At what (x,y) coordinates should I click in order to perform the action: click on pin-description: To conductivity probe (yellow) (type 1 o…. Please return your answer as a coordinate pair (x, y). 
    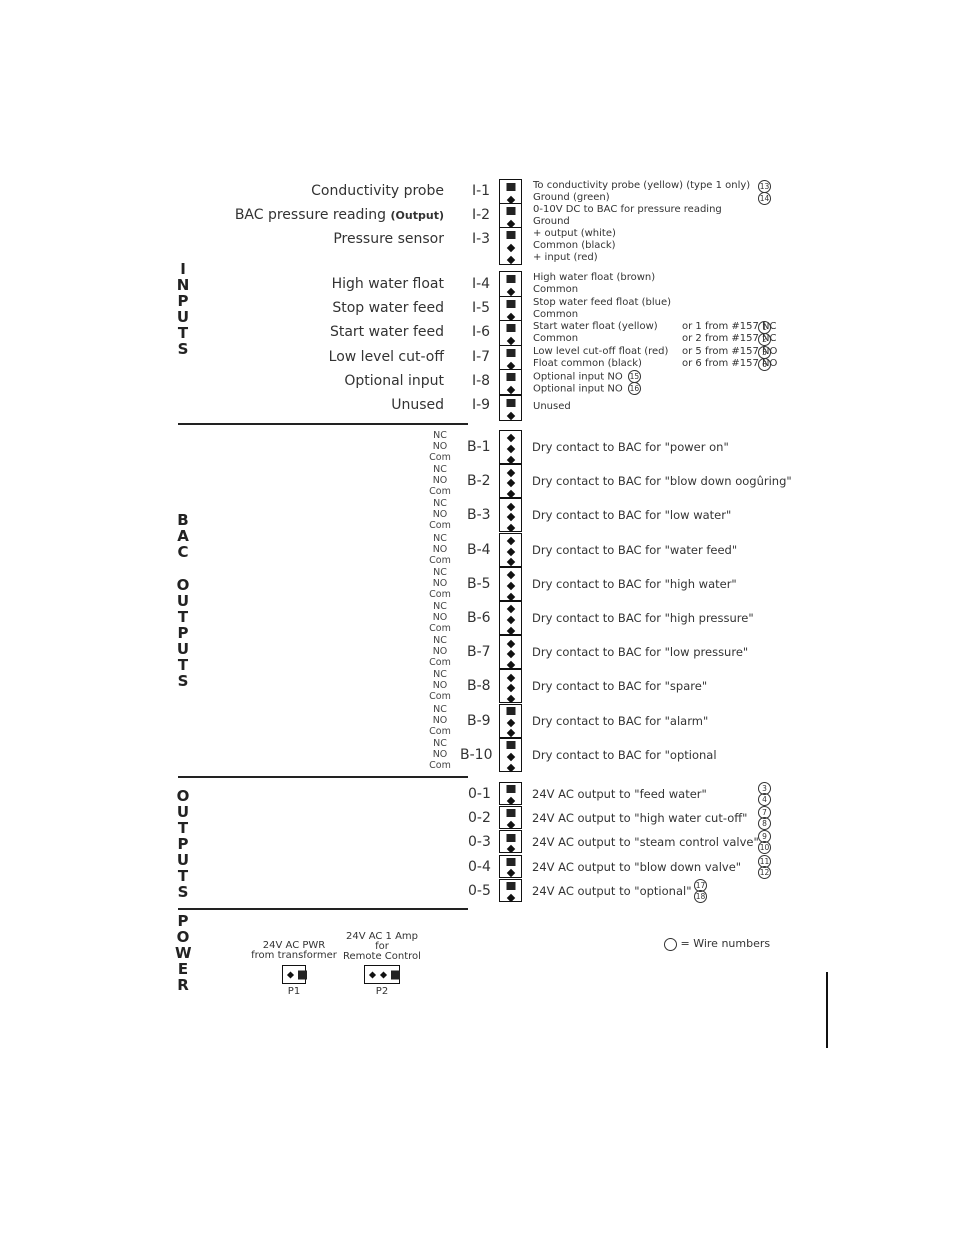
    Looking at the image, I should click on (642, 185).